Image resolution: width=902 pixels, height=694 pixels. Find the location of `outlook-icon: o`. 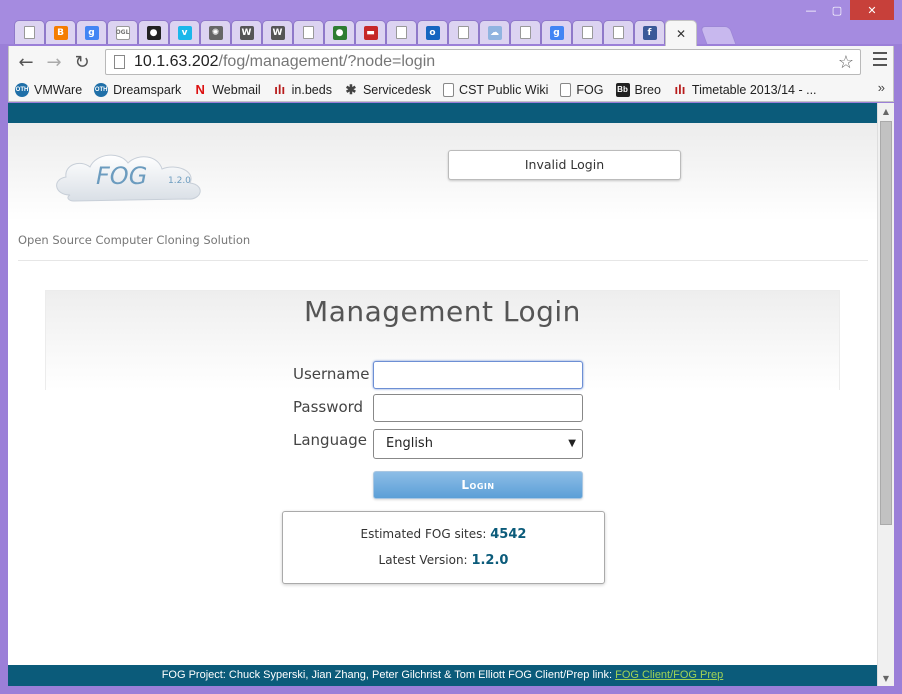

outlook-icon: o is located at coordinates (432, 32).